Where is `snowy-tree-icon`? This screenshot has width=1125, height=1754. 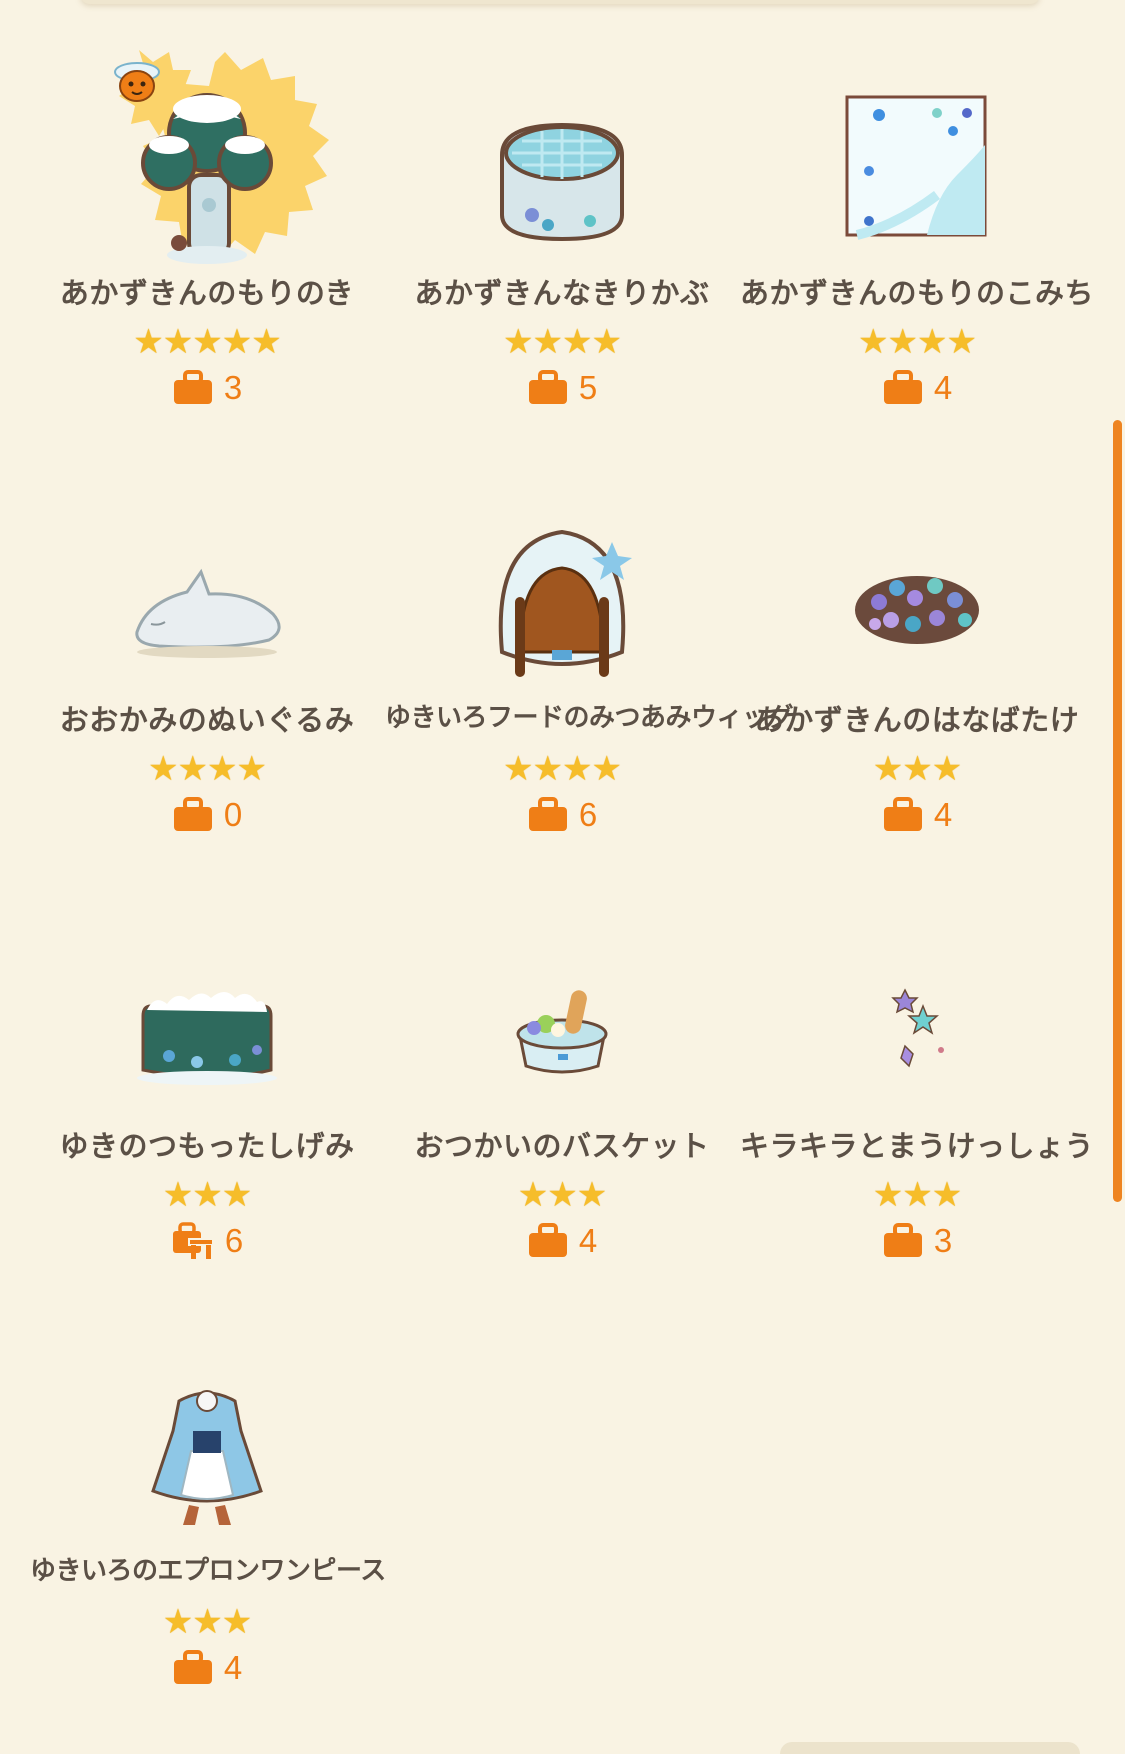 snowy-tree-icon is located at coordinates (207, 175).